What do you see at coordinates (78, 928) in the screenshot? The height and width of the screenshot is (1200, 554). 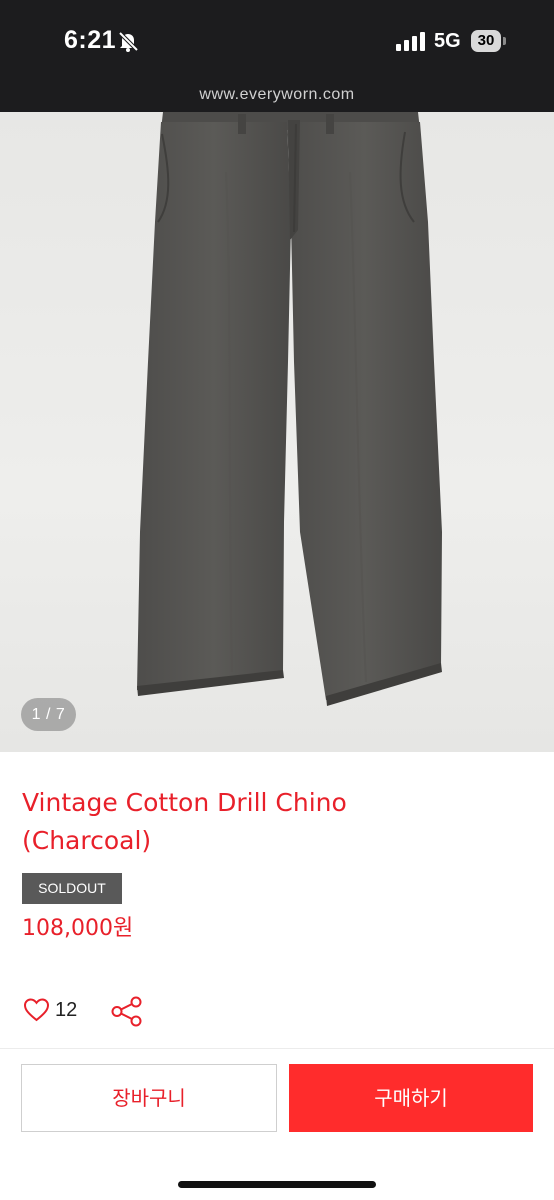 I see `product-price: 108,000원` at bounding box center [78, 928].